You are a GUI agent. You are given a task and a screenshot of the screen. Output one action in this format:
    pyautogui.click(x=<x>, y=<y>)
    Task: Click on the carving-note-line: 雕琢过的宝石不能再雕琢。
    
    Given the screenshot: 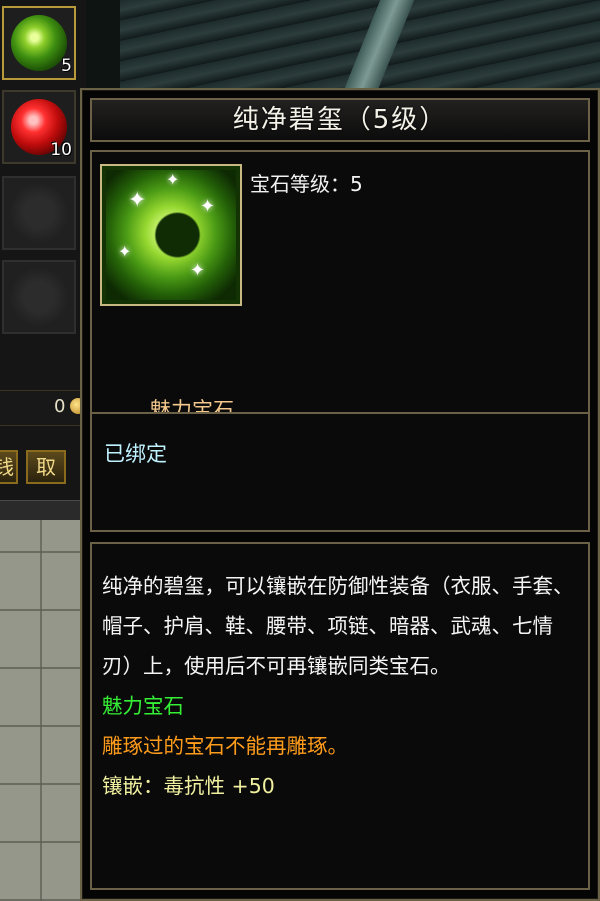 What is the action you would take?
    pyautogui.click(x=225, y=746)
    